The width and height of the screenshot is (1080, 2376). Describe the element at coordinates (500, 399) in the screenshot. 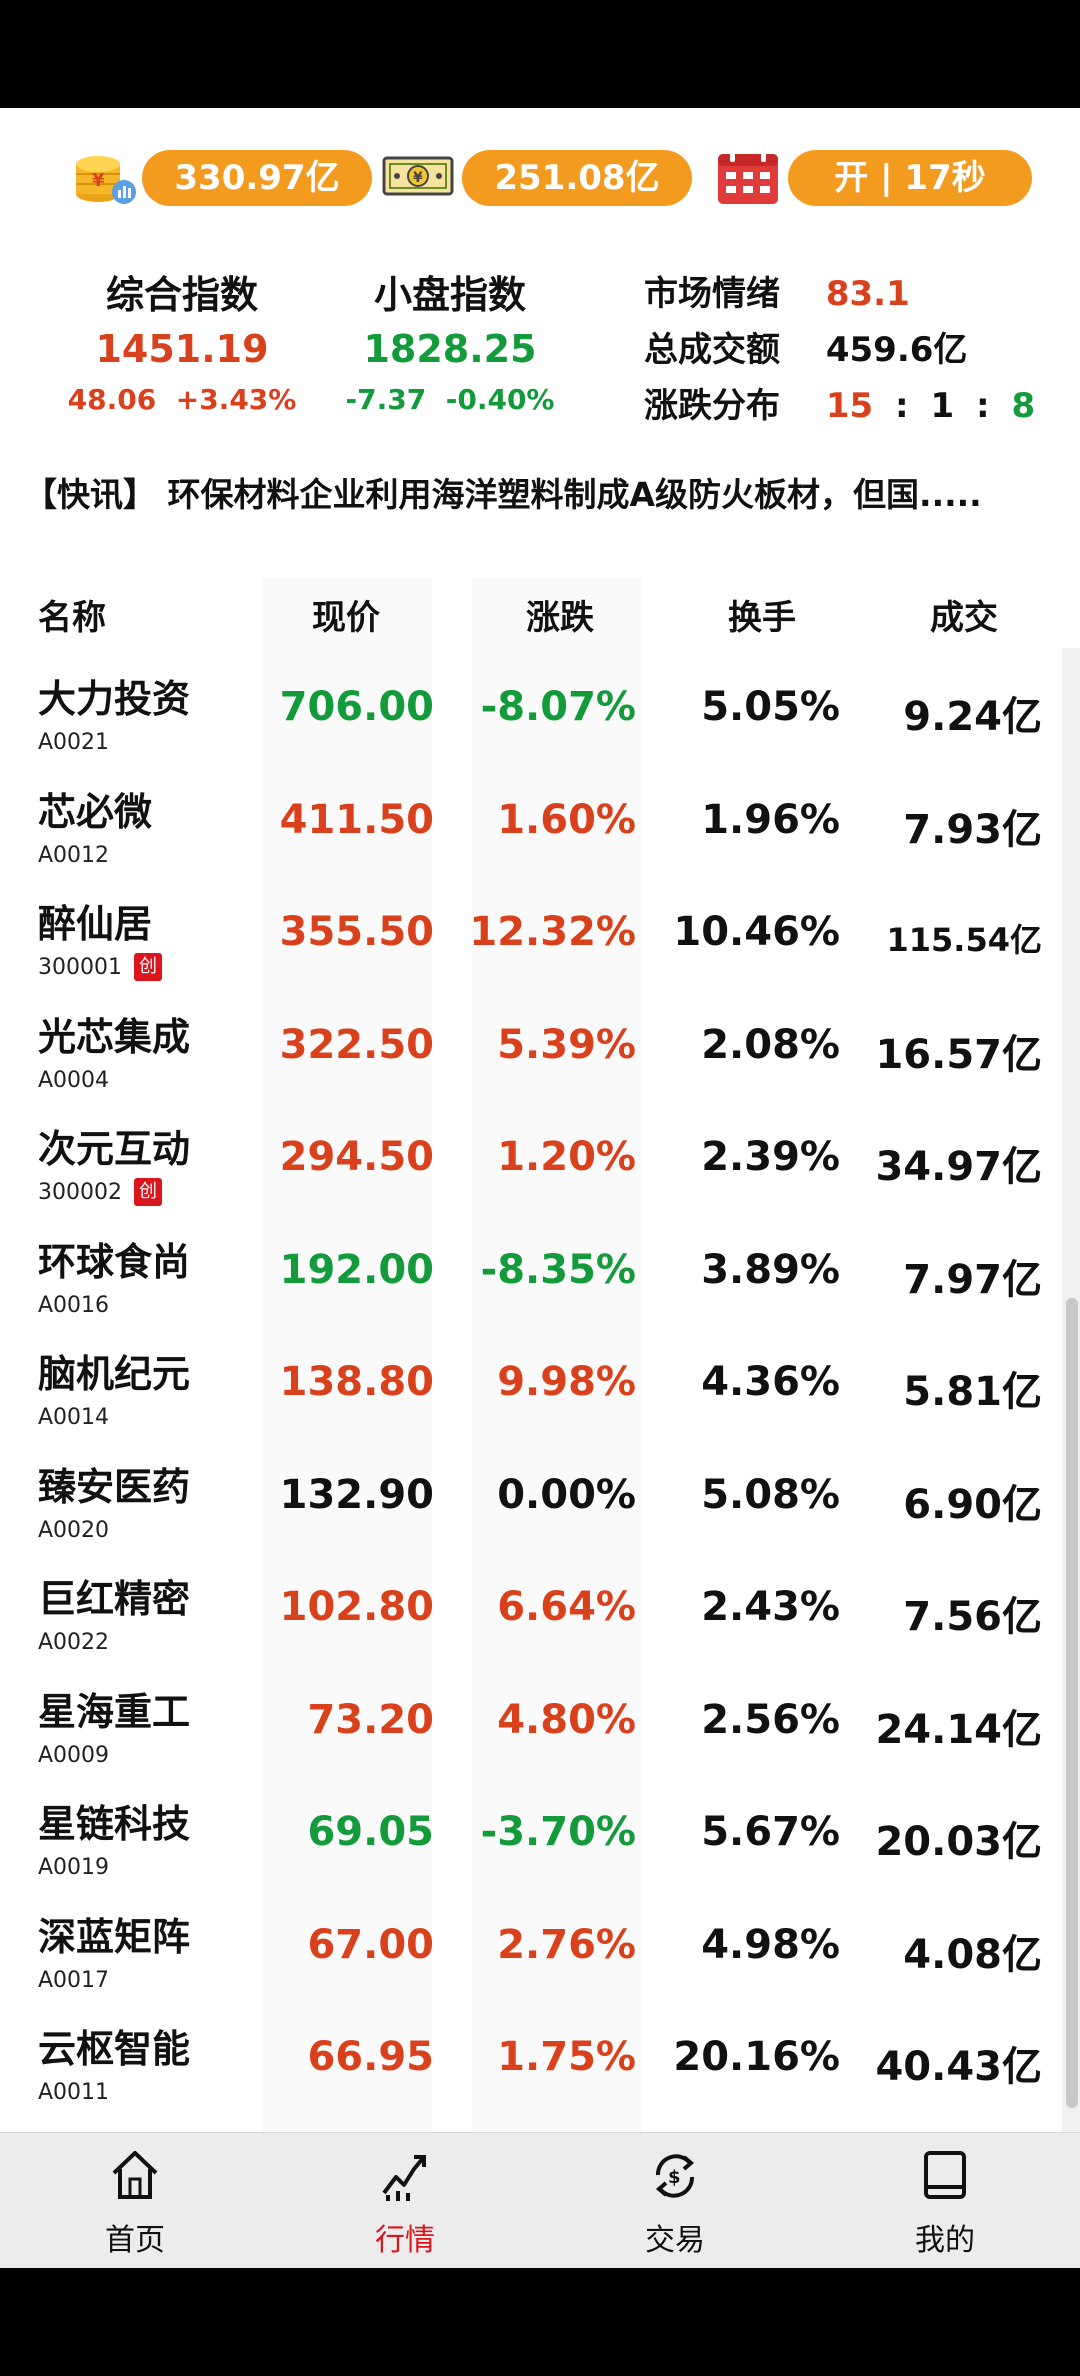

I see `index-change-pct: -0.40%` at that location.